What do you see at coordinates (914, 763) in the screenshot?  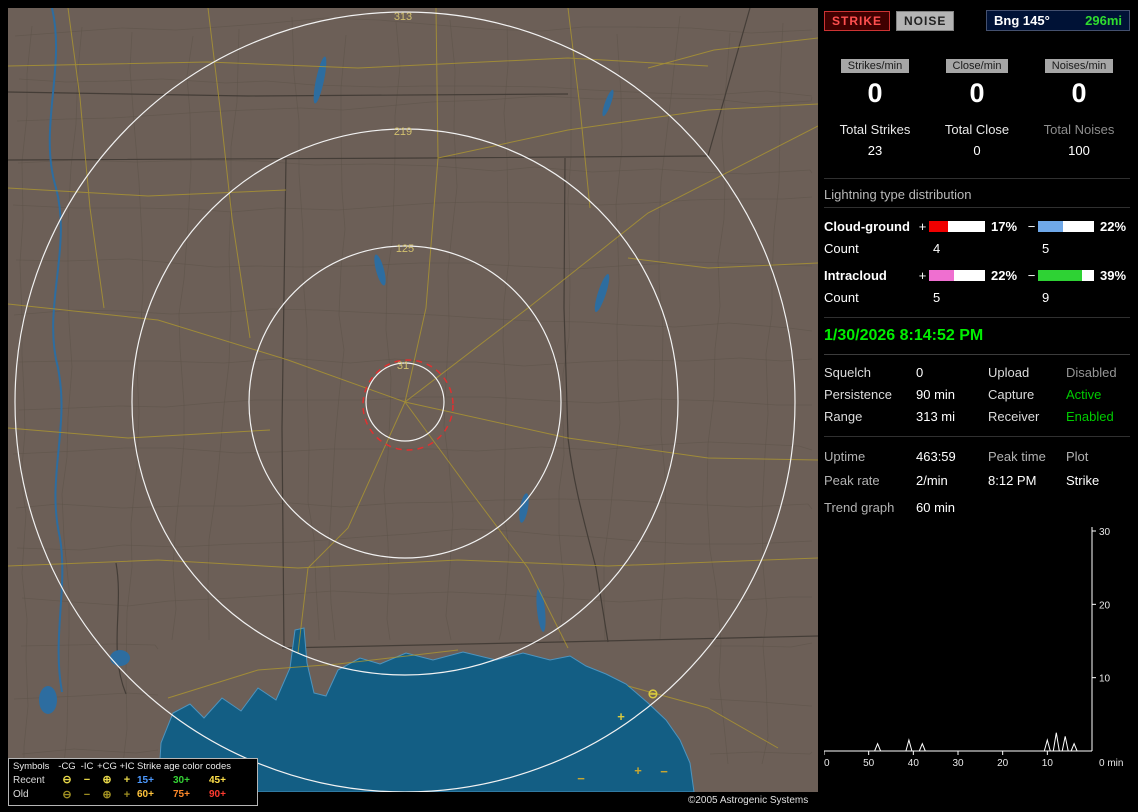 I see `trend-x-tick-label: 40` at bounding box center [914, 763].